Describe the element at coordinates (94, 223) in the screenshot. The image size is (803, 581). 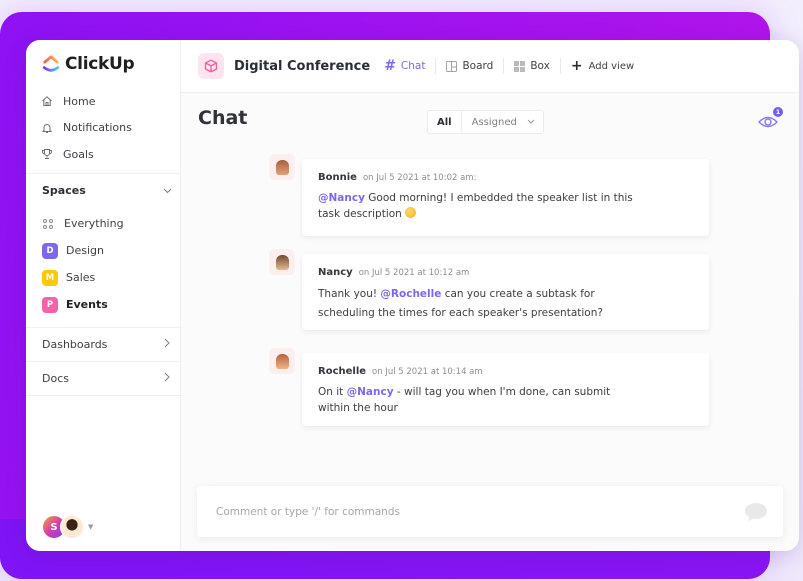
I see `space-label: Everything` at that location.